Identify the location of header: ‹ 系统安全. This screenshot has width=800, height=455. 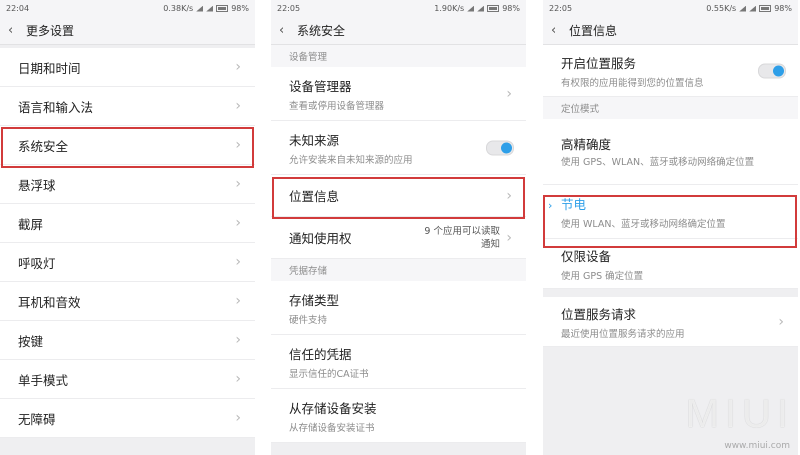
(398, 31).